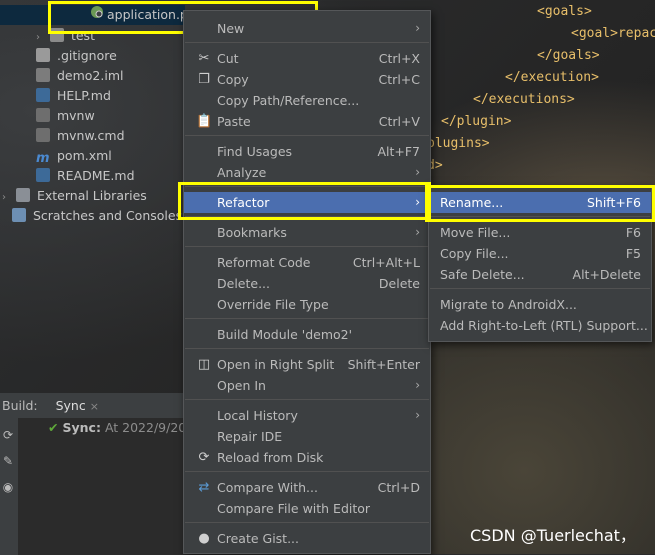 This screenshot has height=555, width=655. I want to click on tree-item-label: README.md, so click(95, 175).